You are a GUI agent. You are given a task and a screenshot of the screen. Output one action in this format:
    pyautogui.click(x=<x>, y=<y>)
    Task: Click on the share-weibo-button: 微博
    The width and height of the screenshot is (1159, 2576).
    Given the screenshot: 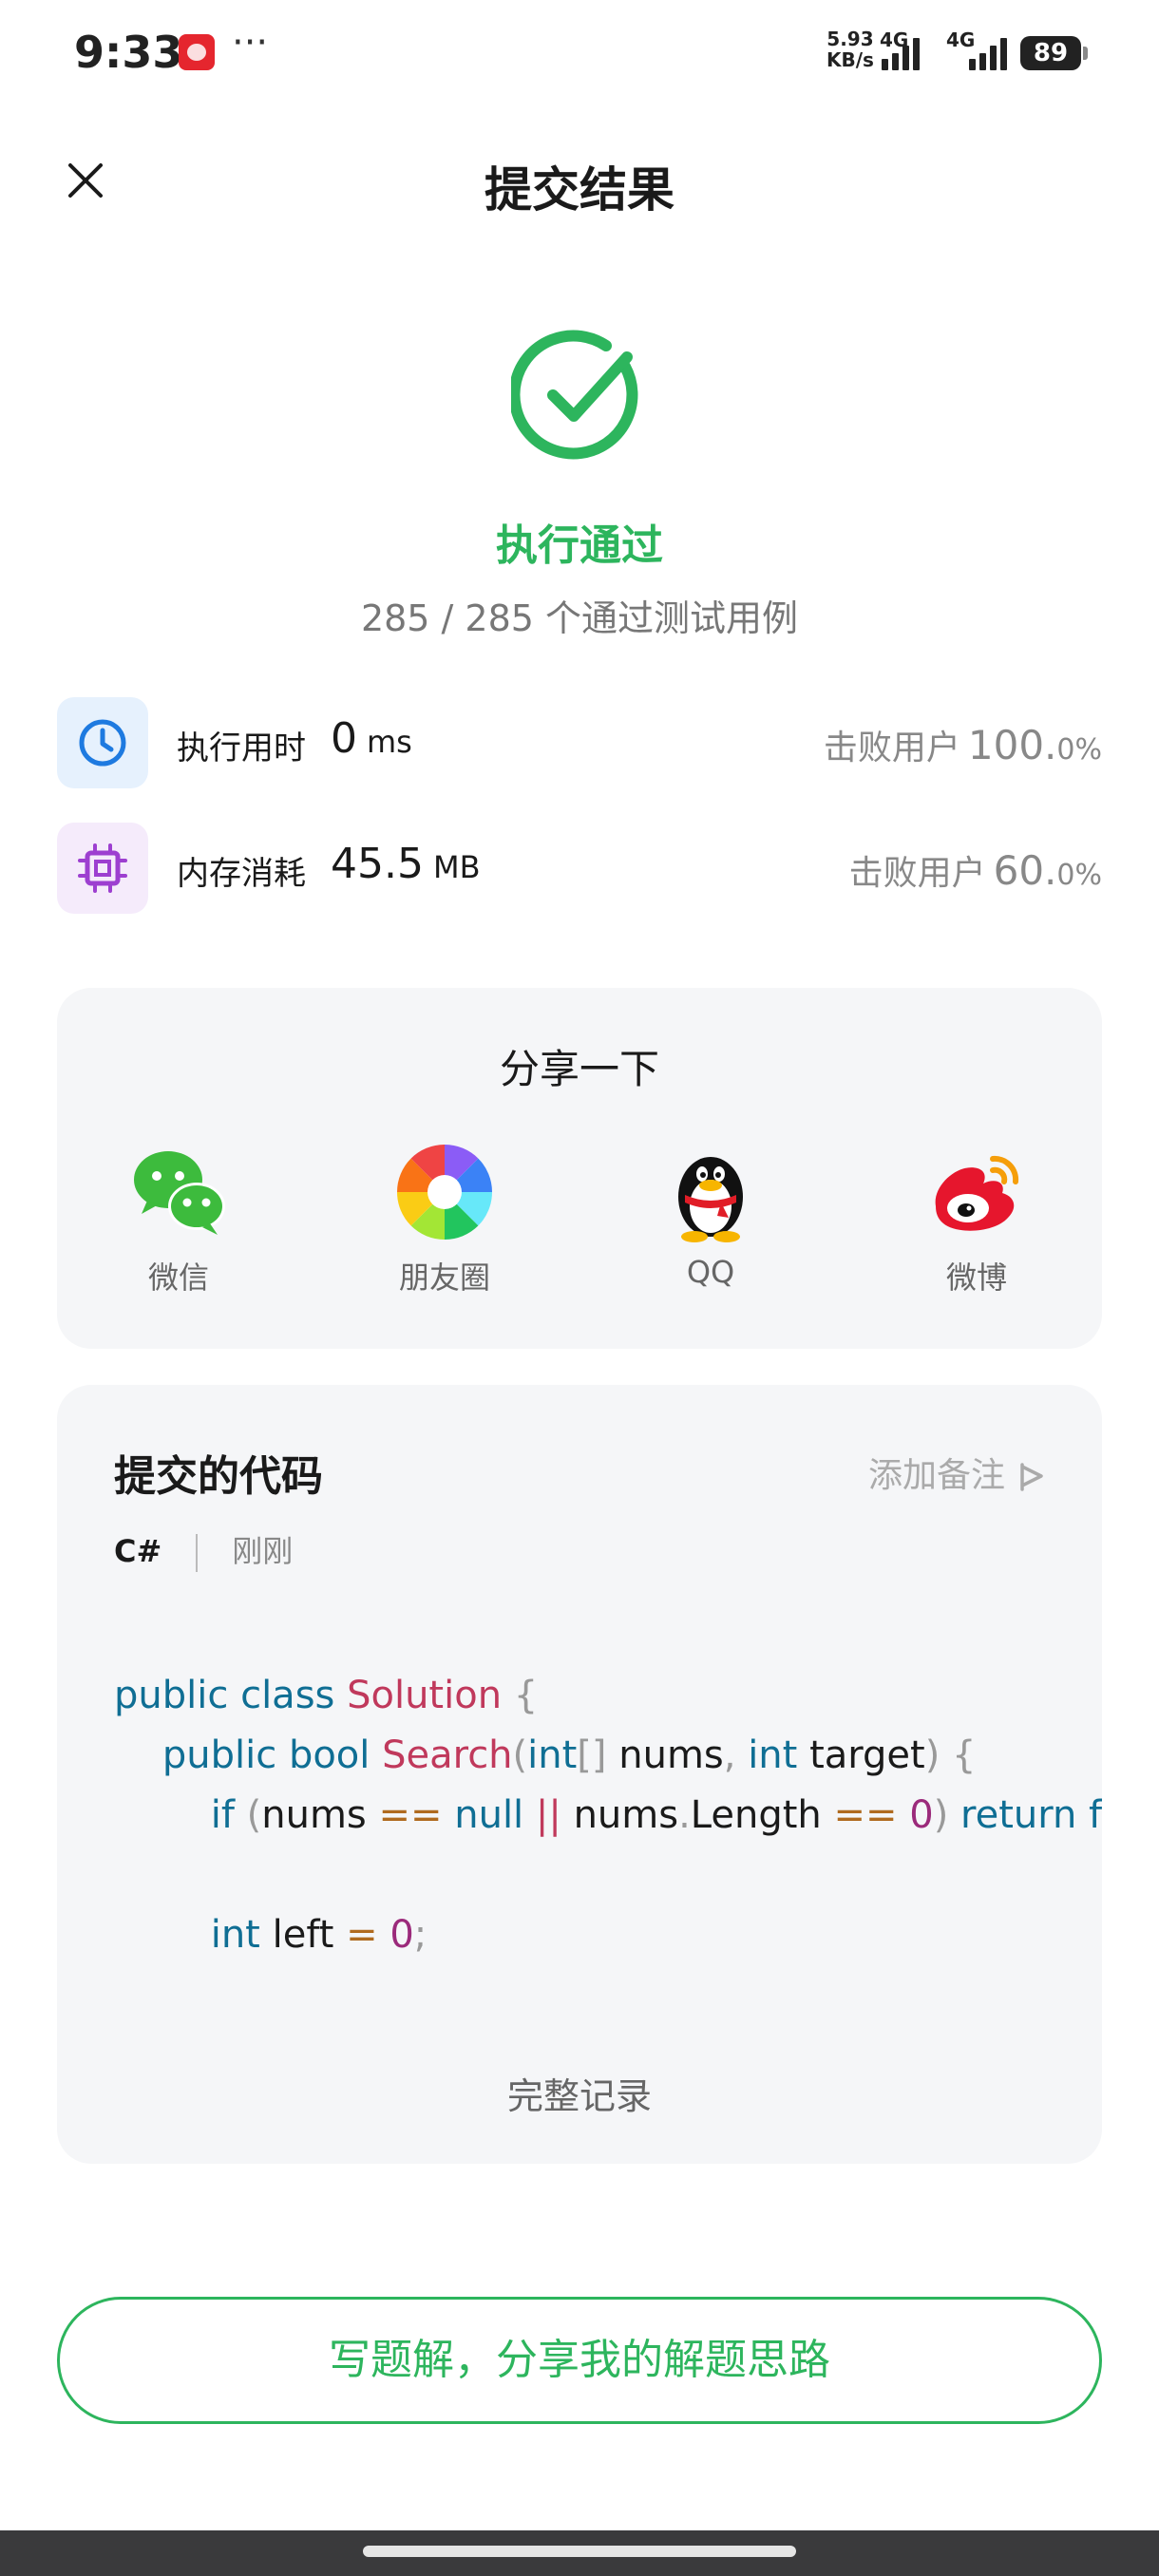 What is the action you would take?
    pyautogui.click(x=976, y=1218)
    